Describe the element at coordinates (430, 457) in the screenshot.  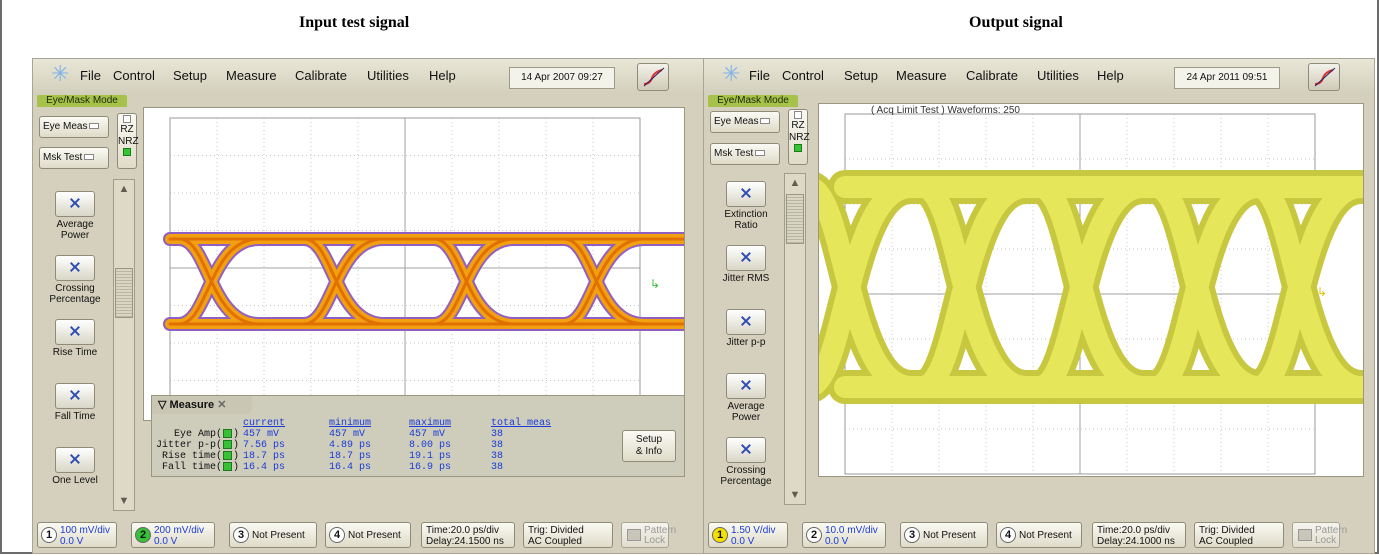
I see `cell-maximum: 19.1 ps` at that location.